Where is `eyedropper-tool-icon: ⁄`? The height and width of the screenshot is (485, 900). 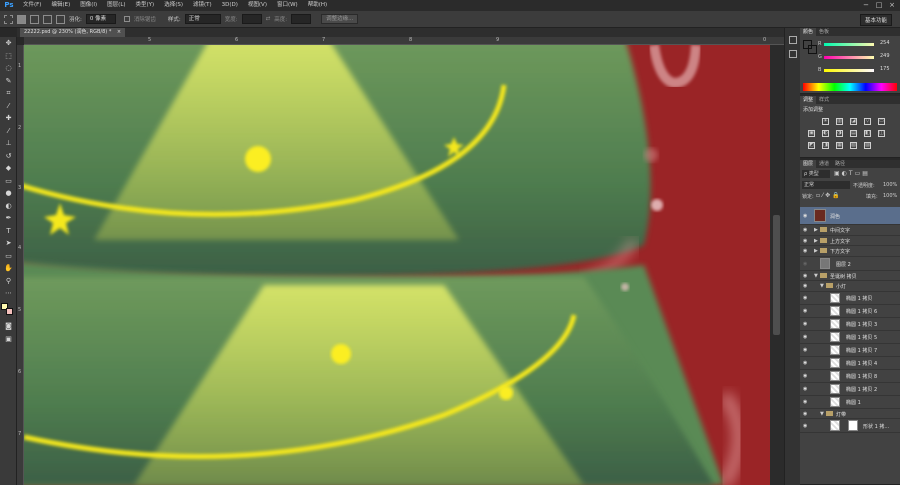
eyedropper-tool-icon: ⁄ is located at coordinates (8, 106).